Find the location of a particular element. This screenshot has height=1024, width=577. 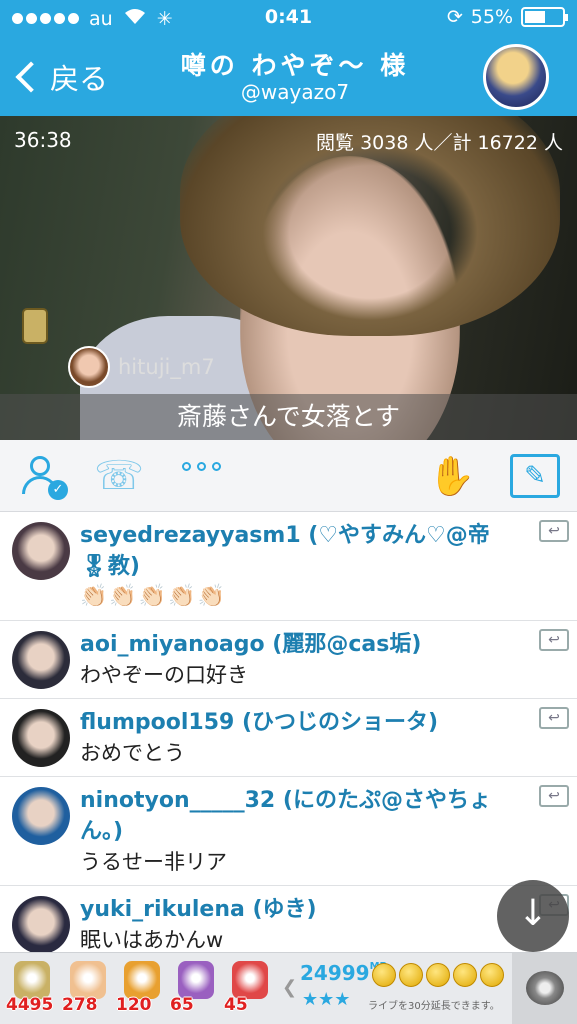

check-icon: ✓ is located at coordinates (58, 490).